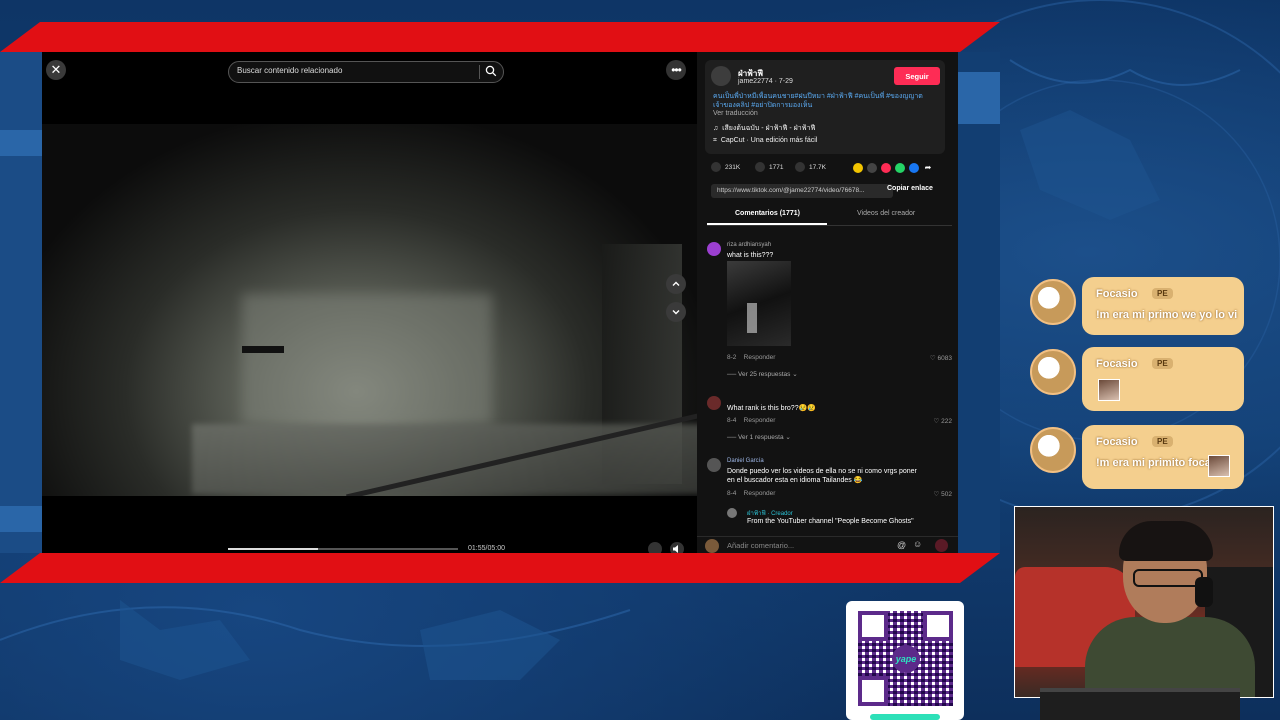 The width and height of the screenshot is (1280, 720). What do you see at coordinates (872, 168) in the screenshot?
I see `embed-icon` at bounding box center [872, 168].